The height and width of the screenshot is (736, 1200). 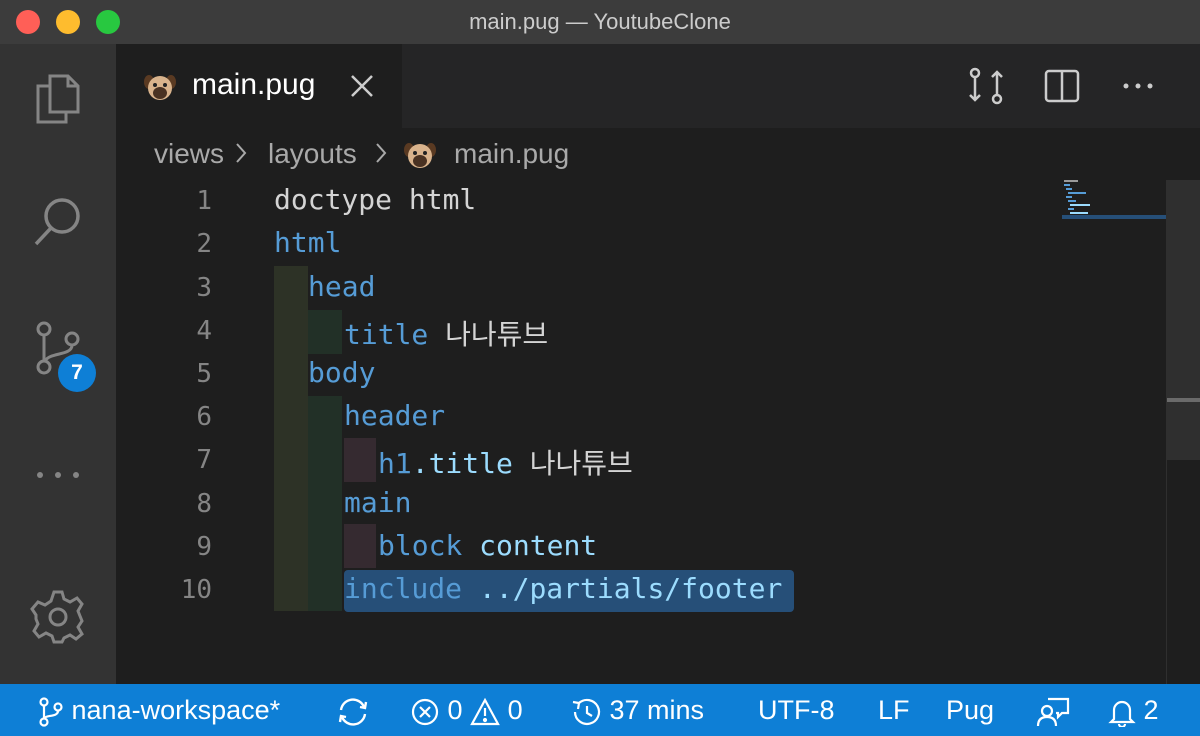 What do you see at coordinates (204, 374) in the screenshot?
I see `line-number: 5` at bounding box center [204, 374].